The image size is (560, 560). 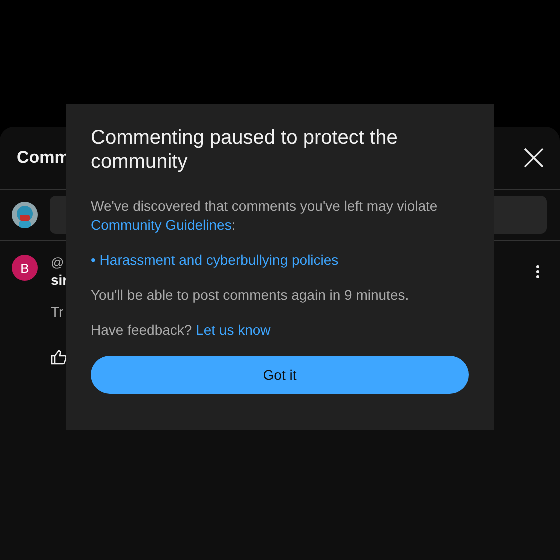 What do you see at coordinates (25, 215) in the screenshot?
I see `avatar-icon` at bounding box center [25, 215].